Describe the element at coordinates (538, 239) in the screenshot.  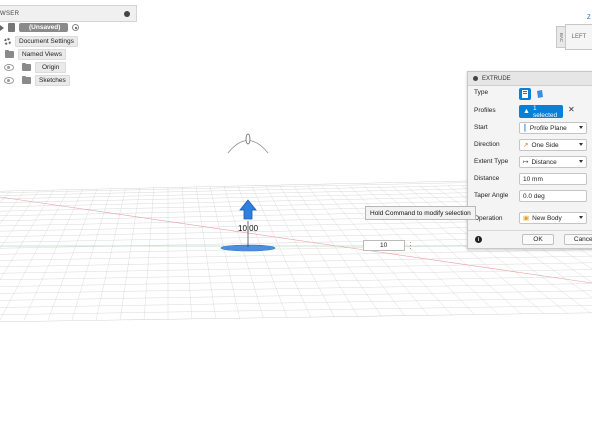
I see `ok-button: OK` at that location.